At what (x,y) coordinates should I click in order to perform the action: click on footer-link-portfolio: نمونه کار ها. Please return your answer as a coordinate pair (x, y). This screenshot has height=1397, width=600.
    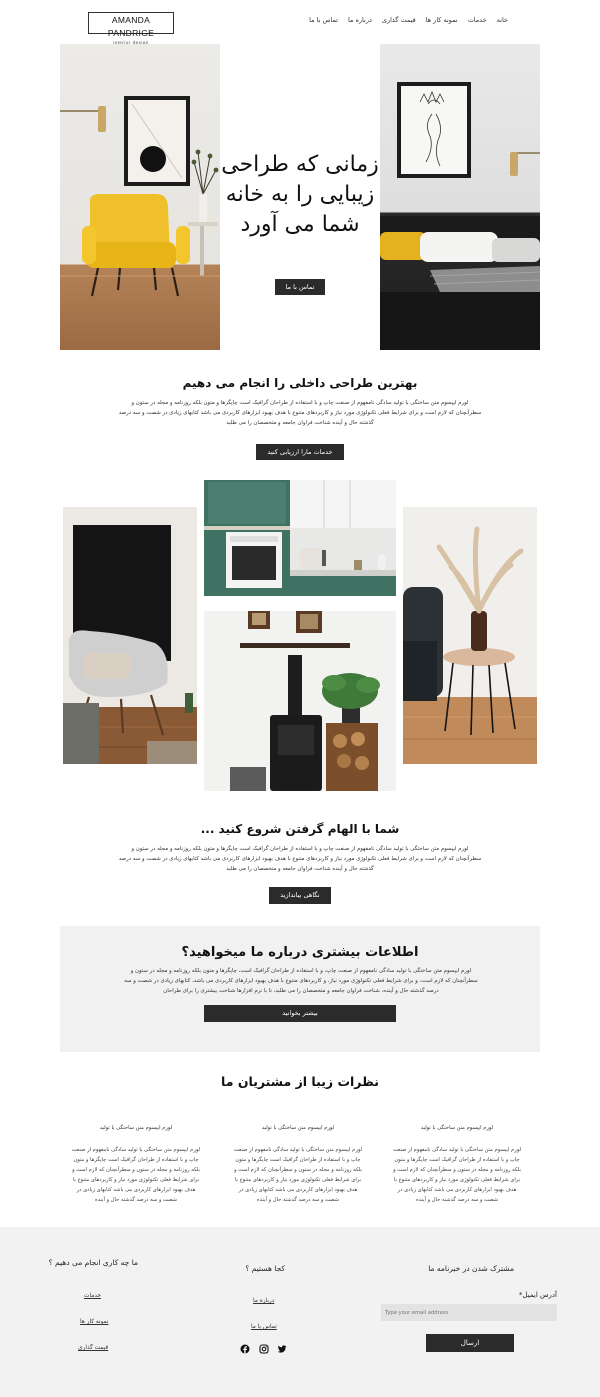
    Looking at the image, I should click on (94, 1322).